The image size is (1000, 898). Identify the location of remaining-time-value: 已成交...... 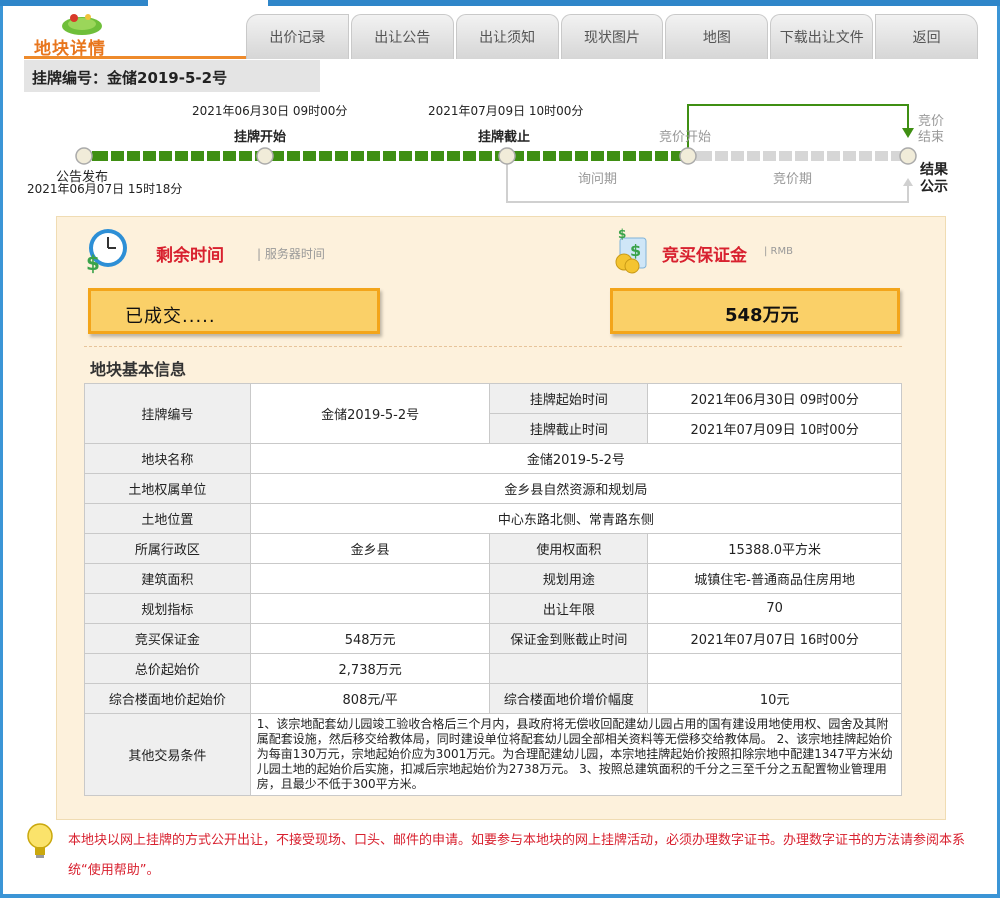
(170, 316).